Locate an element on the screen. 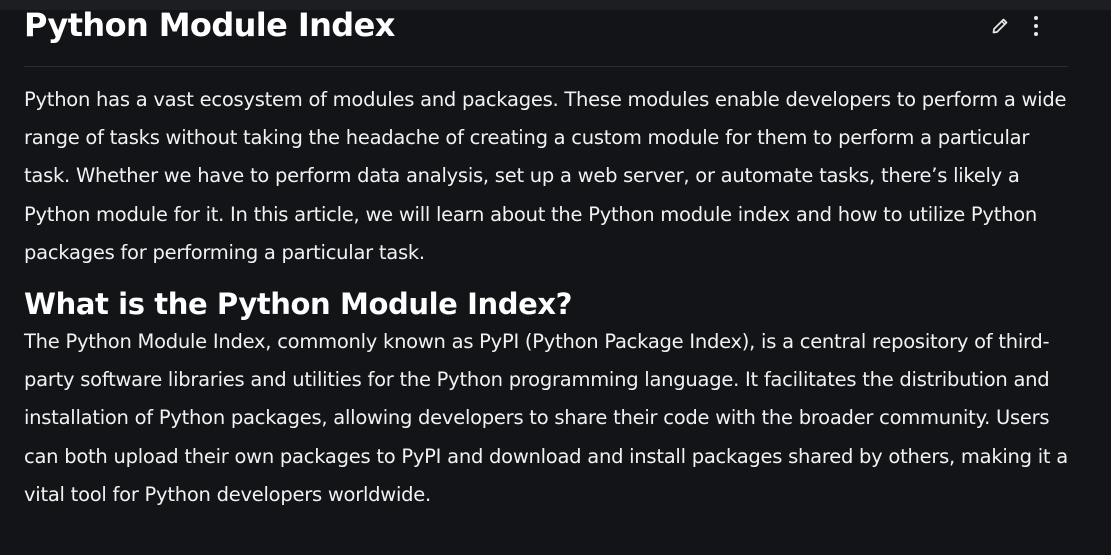 The width and height of the screenshot is (1111, 555). pencil-icon is located at coordinates (1000, 28).